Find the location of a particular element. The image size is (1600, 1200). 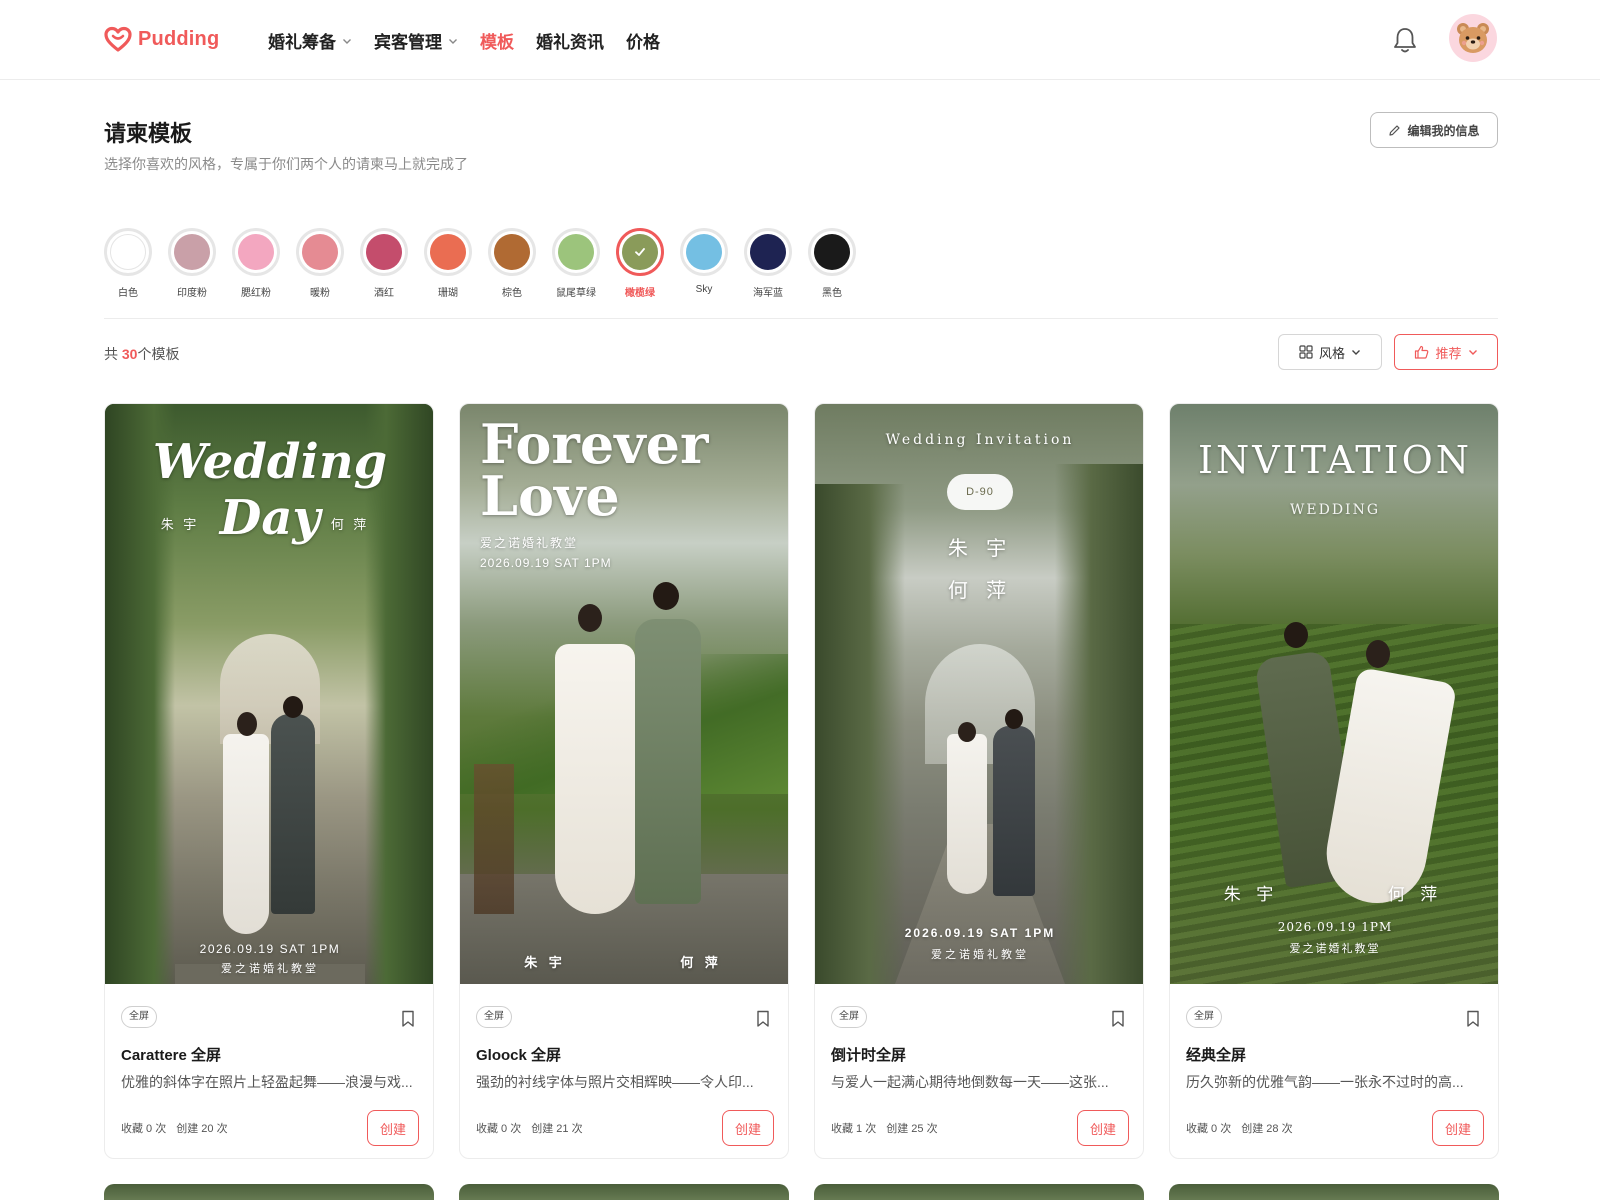

template-name: Carattere 全屏 is located at coordinates (171, 1055).